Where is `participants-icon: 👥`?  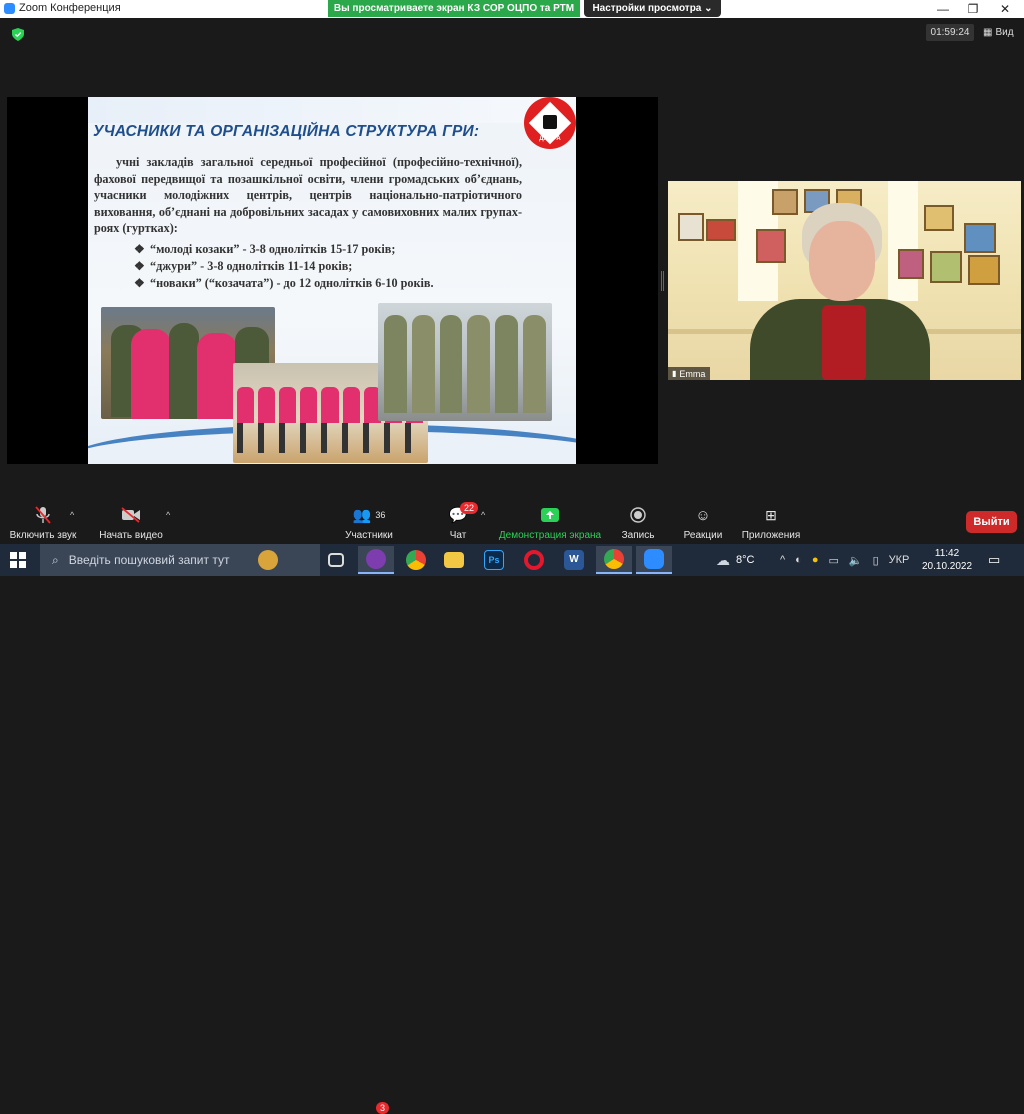
participants-icon: 👥 is located at coordinates (362, 515).